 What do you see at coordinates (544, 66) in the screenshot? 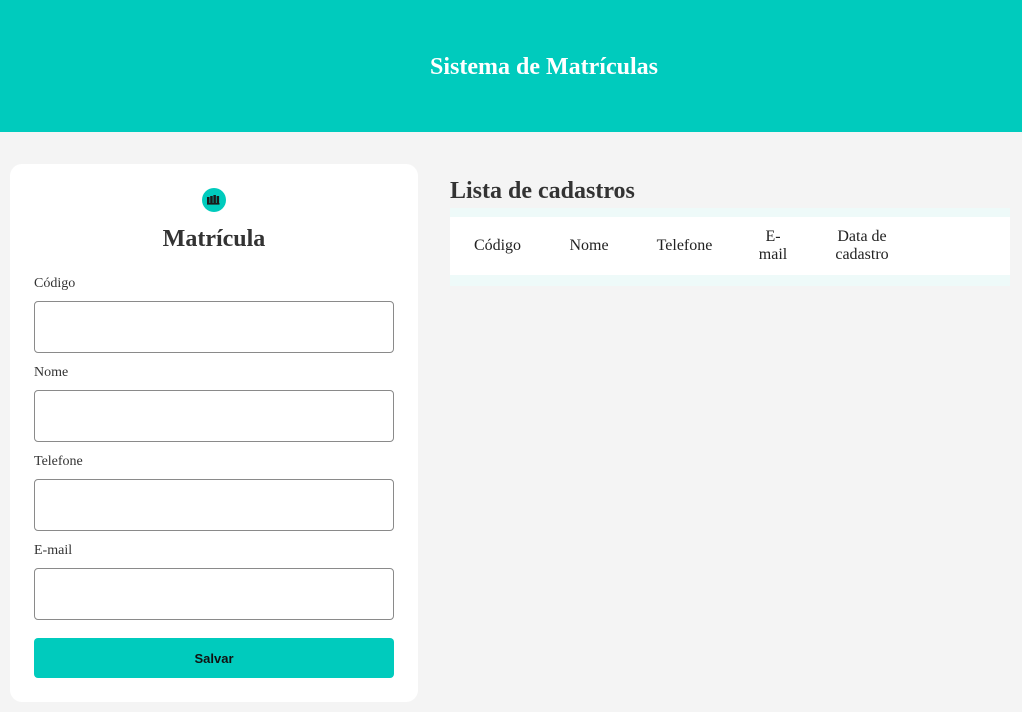
I see `app-title: Sistema de Matrículas` at bounding box center [544, 66].